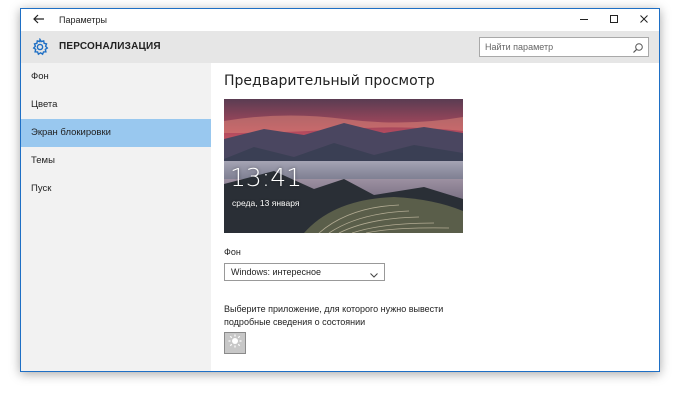 This screenshot has width=680, height=402. I want to click on sidebar-item-start: Пуск, so click(116, 189).